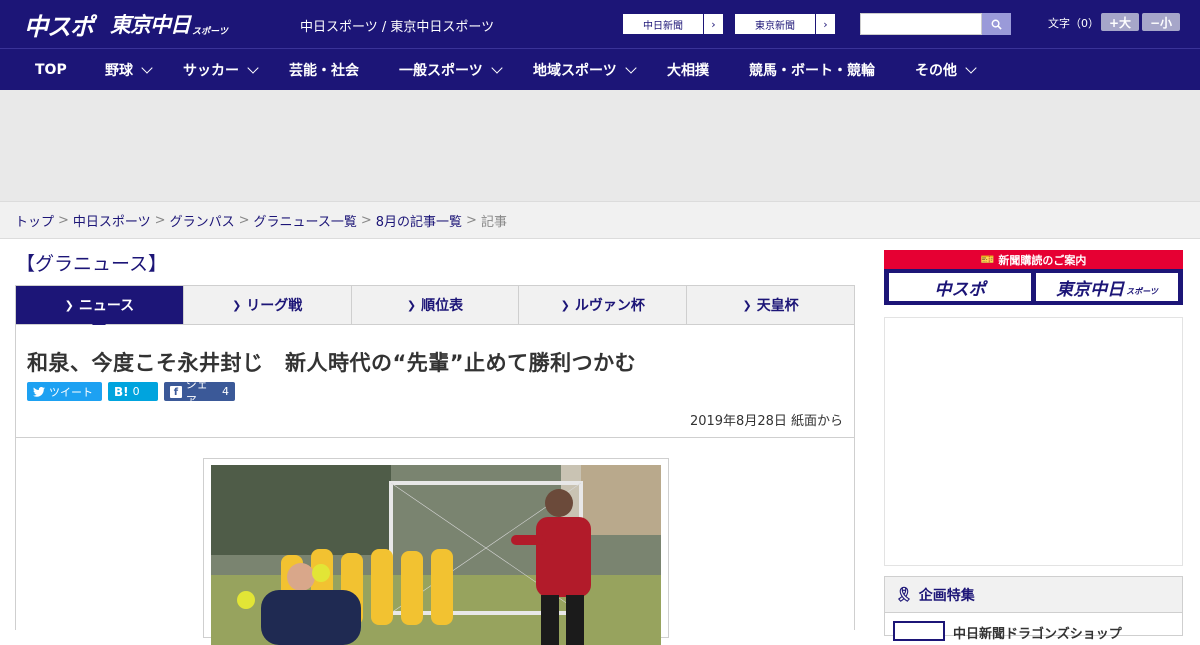  I want to click on soccer-training-photo, so click(436, 555).